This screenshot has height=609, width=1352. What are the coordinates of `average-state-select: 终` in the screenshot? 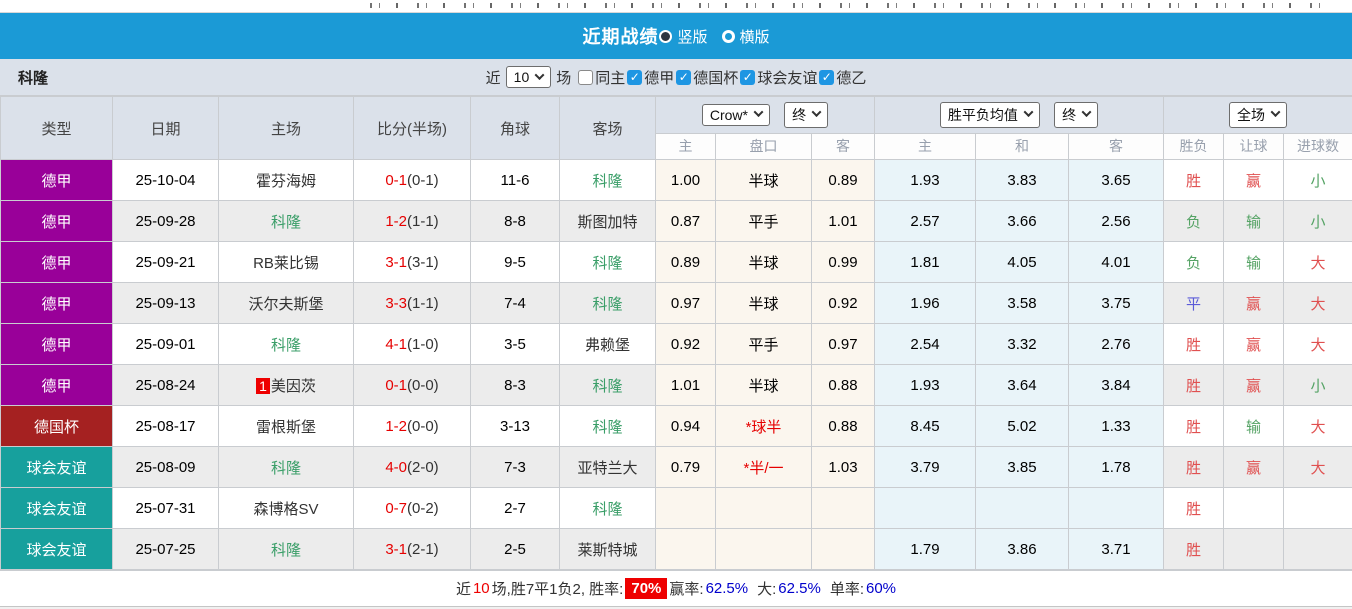 It's located at (1076, 114).